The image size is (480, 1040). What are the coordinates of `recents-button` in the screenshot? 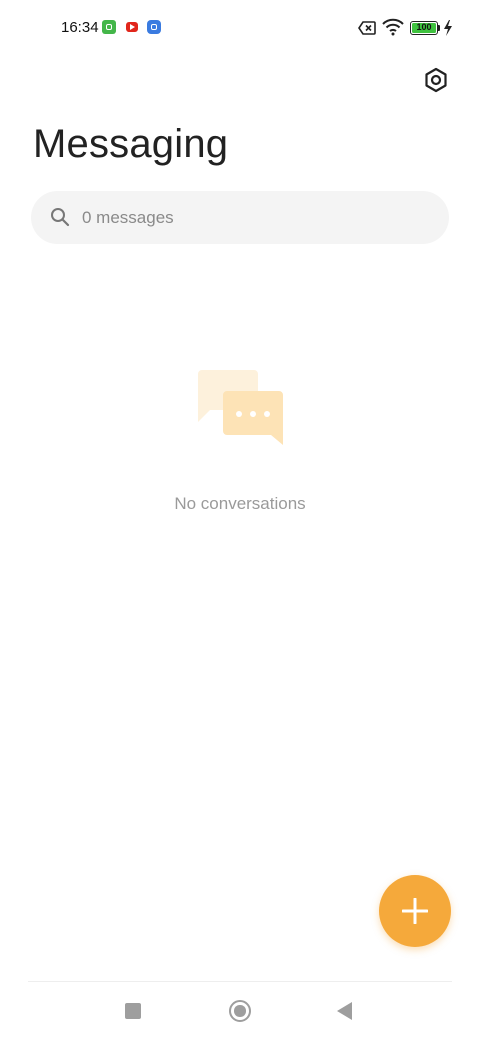 It's located at (133, 1011).